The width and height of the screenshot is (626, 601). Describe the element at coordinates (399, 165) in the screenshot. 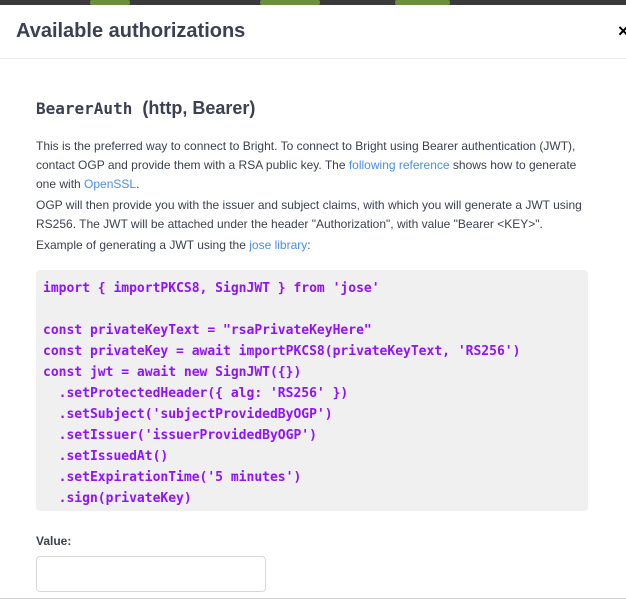

I see `following-reference-link: following reference` at that location.